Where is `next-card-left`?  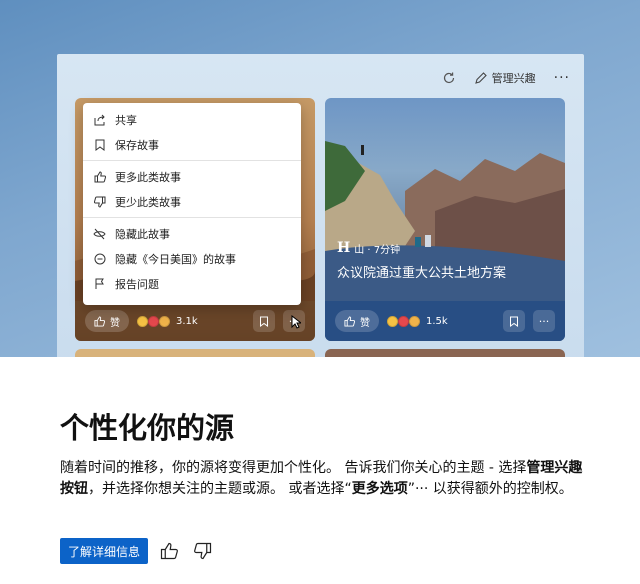
next-card-left is located at coordinates (195, 353).